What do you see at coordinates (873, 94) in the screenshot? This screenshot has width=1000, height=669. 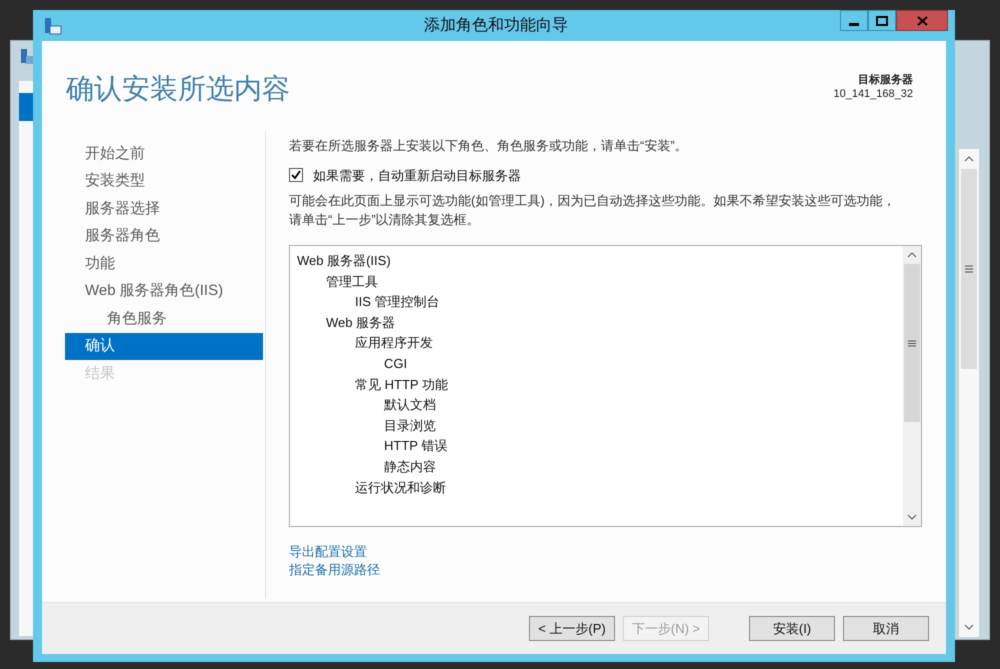 I see `target-server-value: 10_141_168_32` at bounding box center [873, 94].